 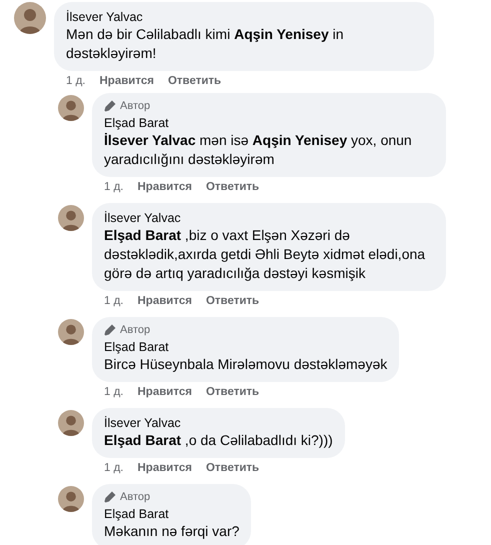 I want to click on comment-text: Elşad Barat ,o da Cəlilabadlıdı ki?))), so click(x=218, y=440).